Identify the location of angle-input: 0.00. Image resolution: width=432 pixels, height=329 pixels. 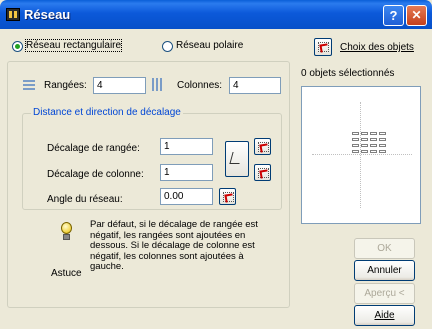
(186, 196).